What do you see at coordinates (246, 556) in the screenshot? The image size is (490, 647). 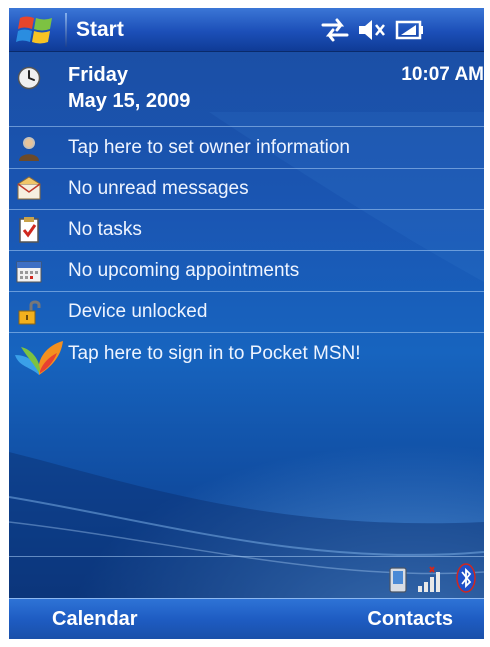 I see `tray-divider` at bounding box center [246, 556].